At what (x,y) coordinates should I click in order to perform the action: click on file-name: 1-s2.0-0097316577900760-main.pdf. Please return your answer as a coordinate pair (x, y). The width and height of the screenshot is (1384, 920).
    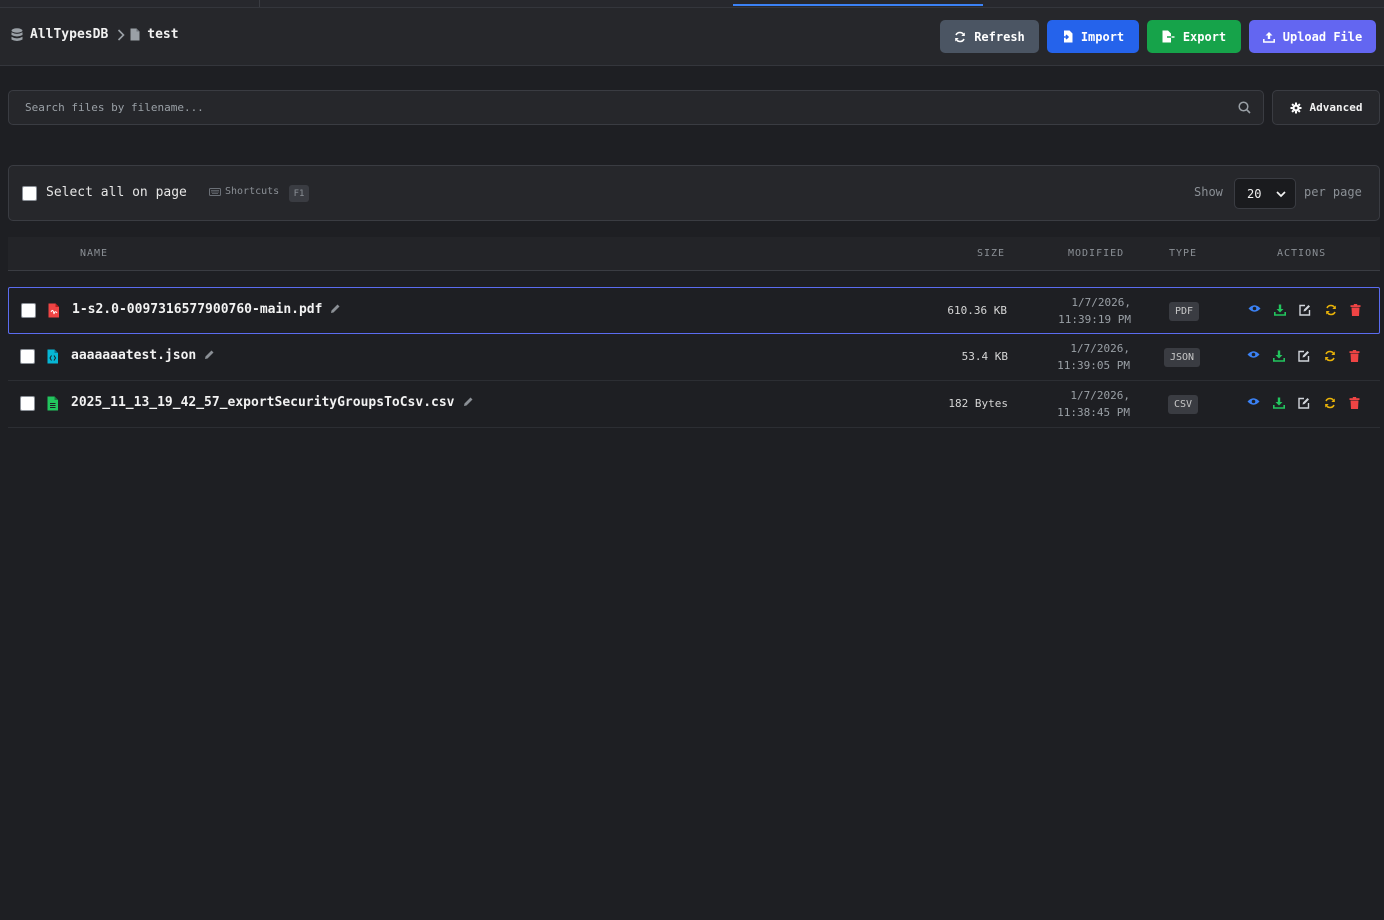
    Looking at the image, I should click on (206, 309).